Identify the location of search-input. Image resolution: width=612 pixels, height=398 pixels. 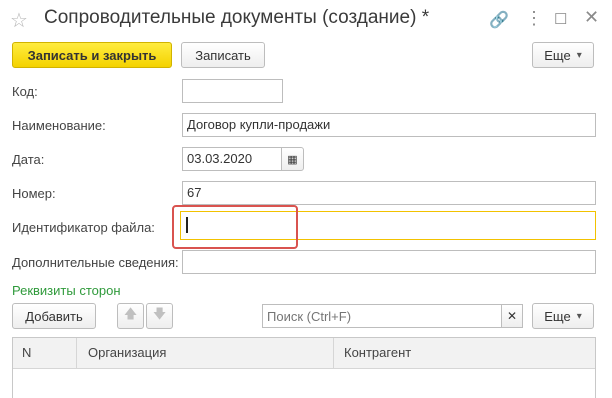
(382, 316).